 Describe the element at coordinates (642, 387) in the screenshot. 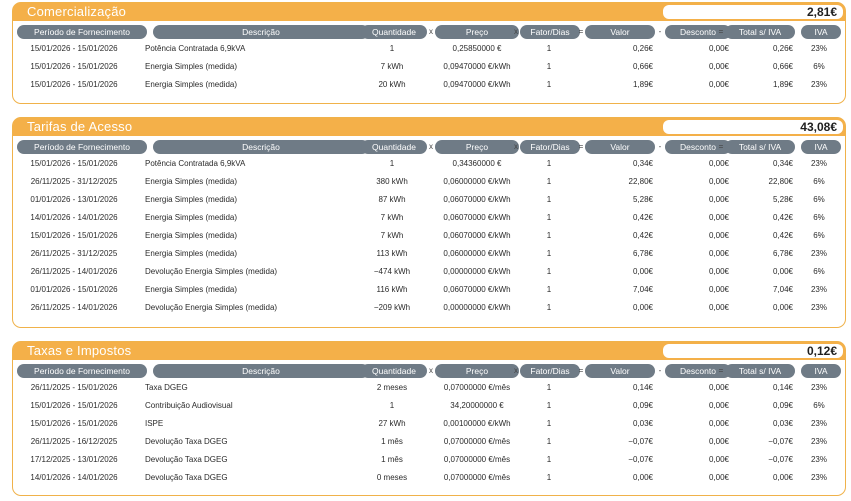

I see `cell-valor: 0,14€` at that location.